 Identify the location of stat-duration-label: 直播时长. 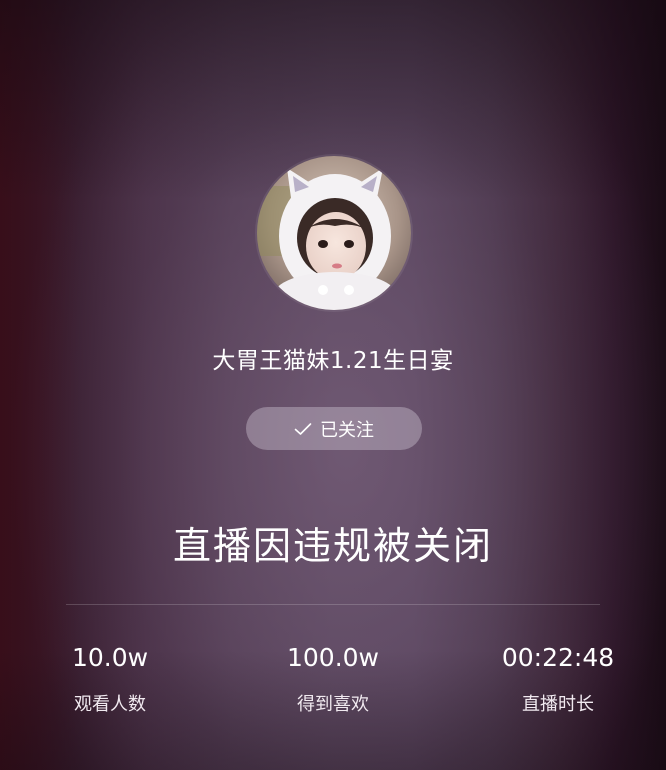
(558, 704).